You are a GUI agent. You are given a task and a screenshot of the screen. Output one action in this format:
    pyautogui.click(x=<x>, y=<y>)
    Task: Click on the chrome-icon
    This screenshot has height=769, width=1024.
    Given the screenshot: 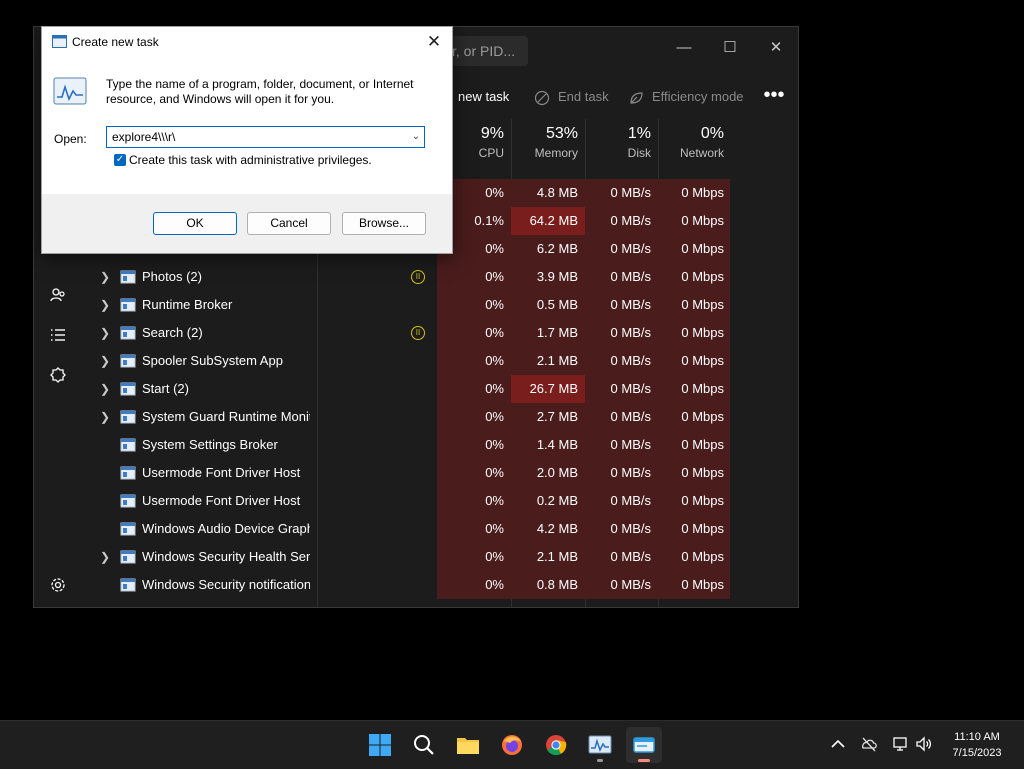 What is the action you would take?
    pyautogui.click(x=556, y=745)
    